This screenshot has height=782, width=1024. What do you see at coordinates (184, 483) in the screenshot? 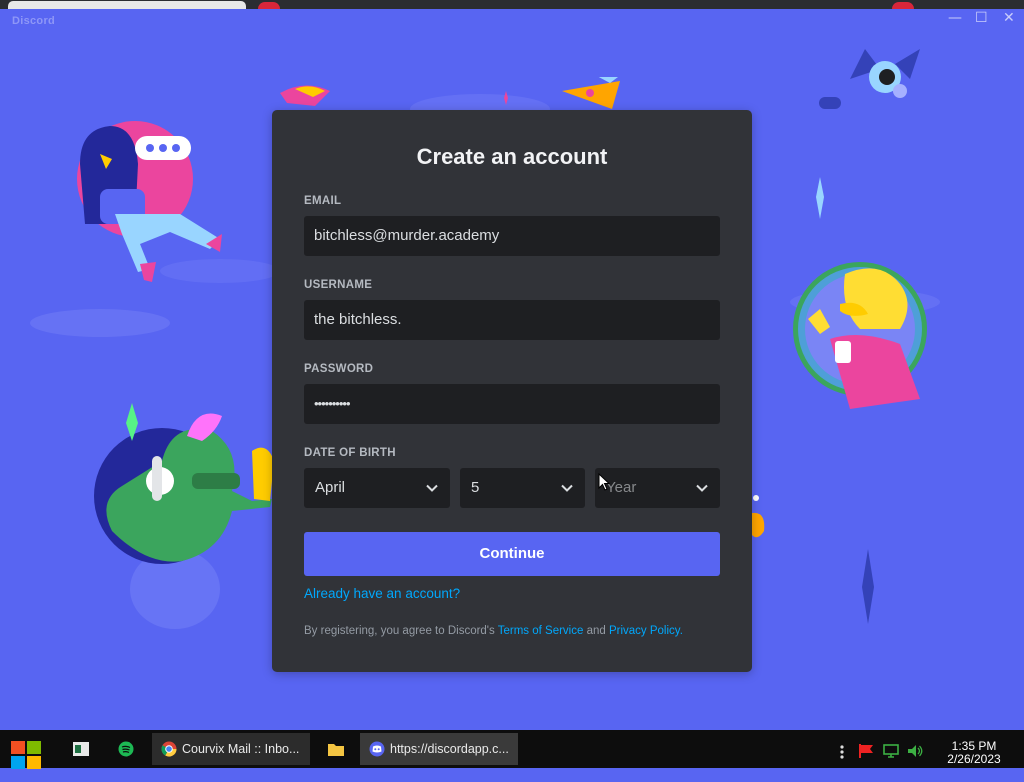
I see `dinosaur-illustration` at bounding box center [184, 483].